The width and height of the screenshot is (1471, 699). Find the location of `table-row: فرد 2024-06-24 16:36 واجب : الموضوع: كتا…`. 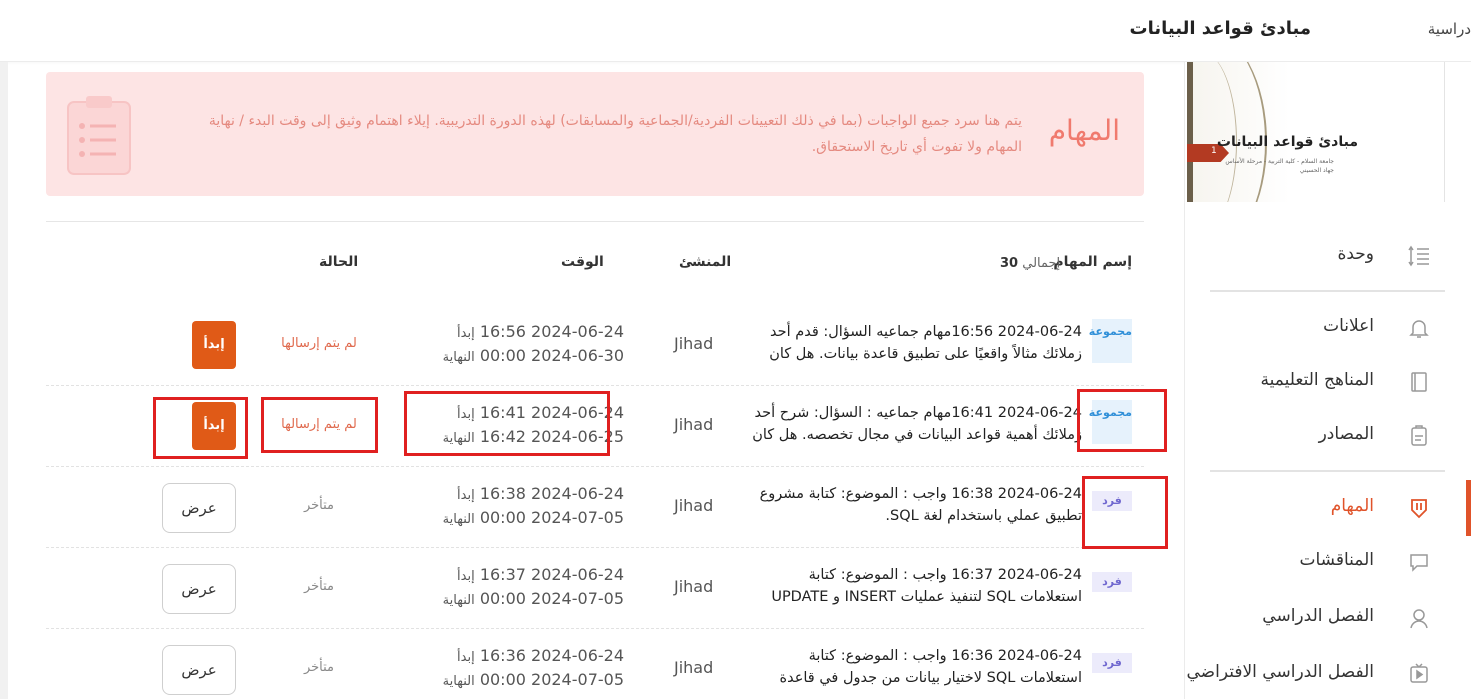

table-row: فرد 2024-06-24 16:36 واجب : الموضوع: كتا… is located at coordinates (595, 664).